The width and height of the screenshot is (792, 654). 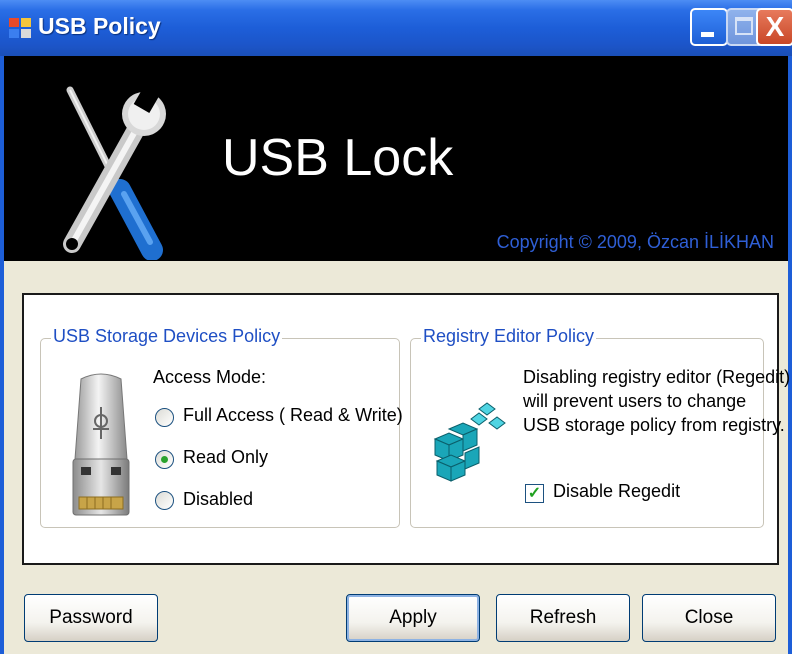 What do you see at coordinates (657, 377) in the screenshot?
I see `registry-description-line-1: Disabling registry editor (Regedit)` at bounding box center [657, 377].